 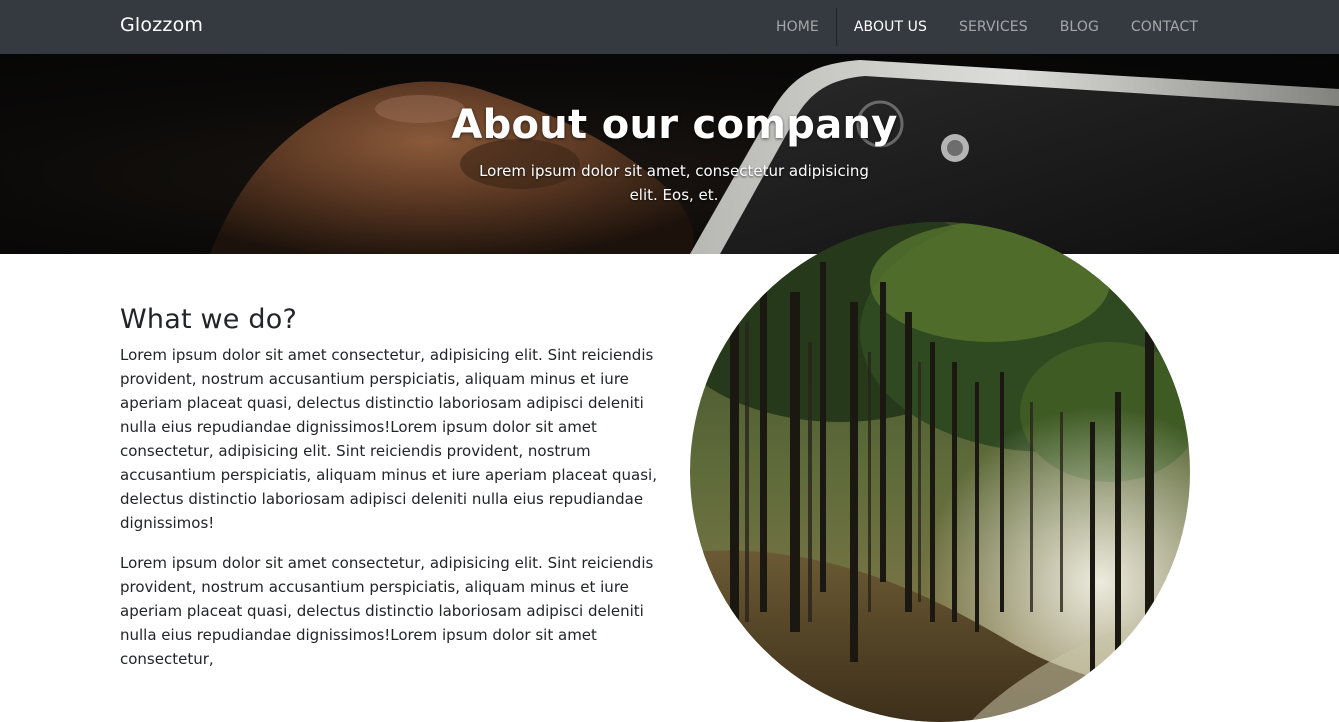 I want to click on nav-item-blog: BLOG, so click(x=1079, y=27).